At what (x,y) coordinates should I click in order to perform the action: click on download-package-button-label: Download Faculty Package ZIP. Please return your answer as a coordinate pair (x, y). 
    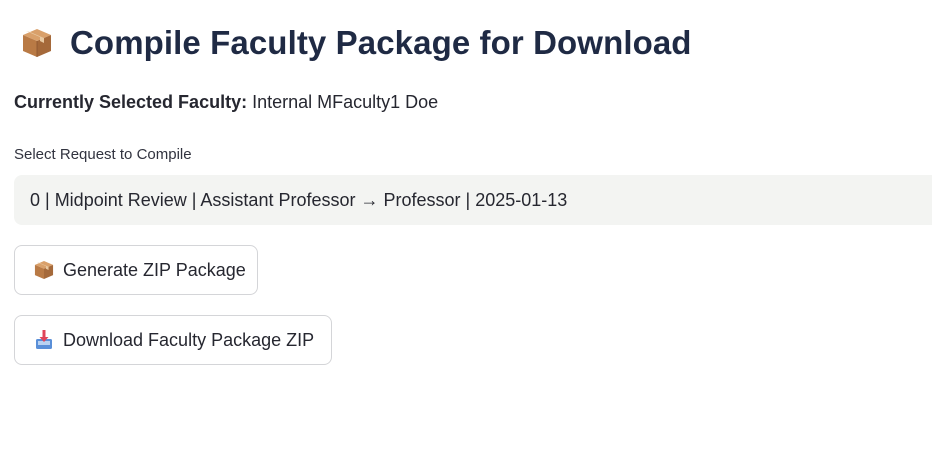
    Looking at the image, I should click on (189, 339).